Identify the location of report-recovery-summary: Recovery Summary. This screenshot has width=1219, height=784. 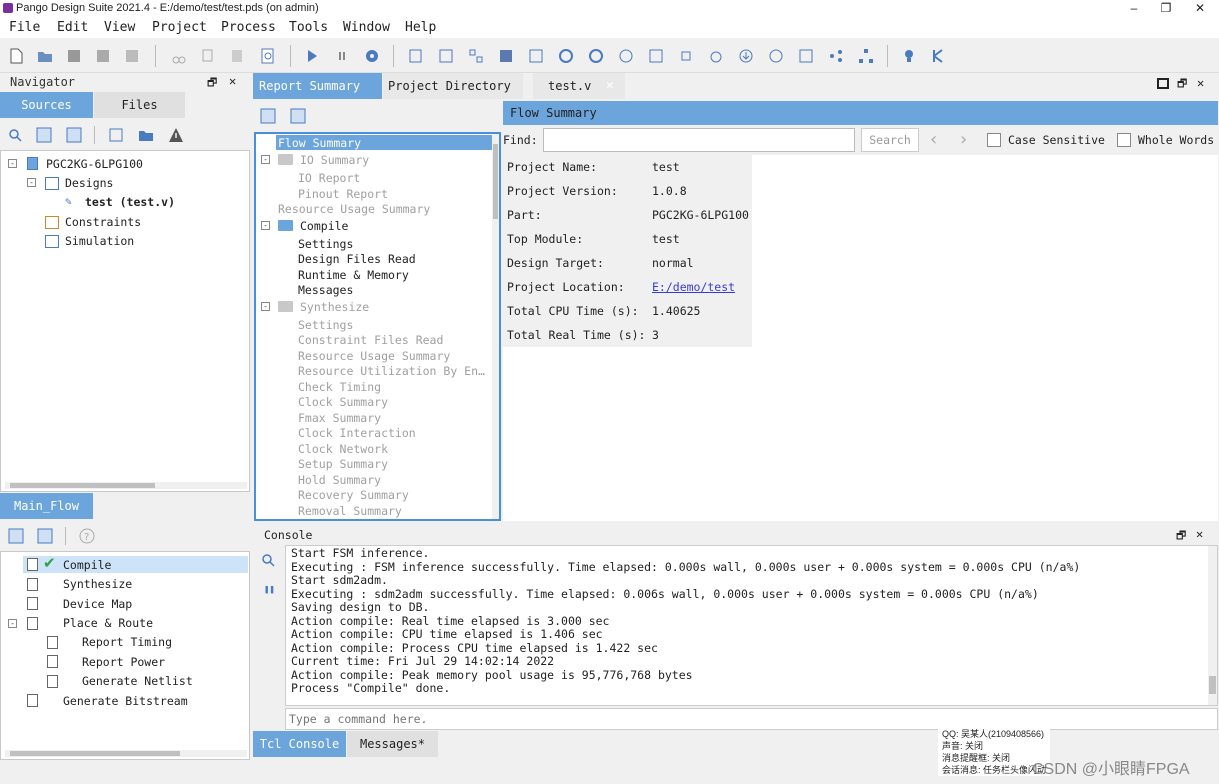
(353, 495).